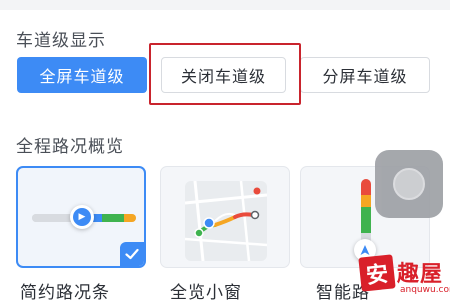 The width and height of the screenshot is (450, 300). Describe the element at coordinates (377, 273) in the screenshot. I see `watermark-badge: 安` at that location.